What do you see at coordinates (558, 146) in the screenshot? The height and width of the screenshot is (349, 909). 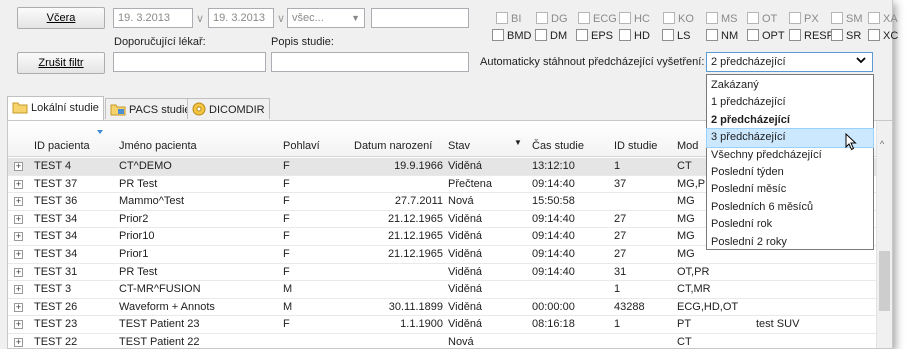 I see `column-header-study-time: Čas studie` at bounding box center [558, 146].